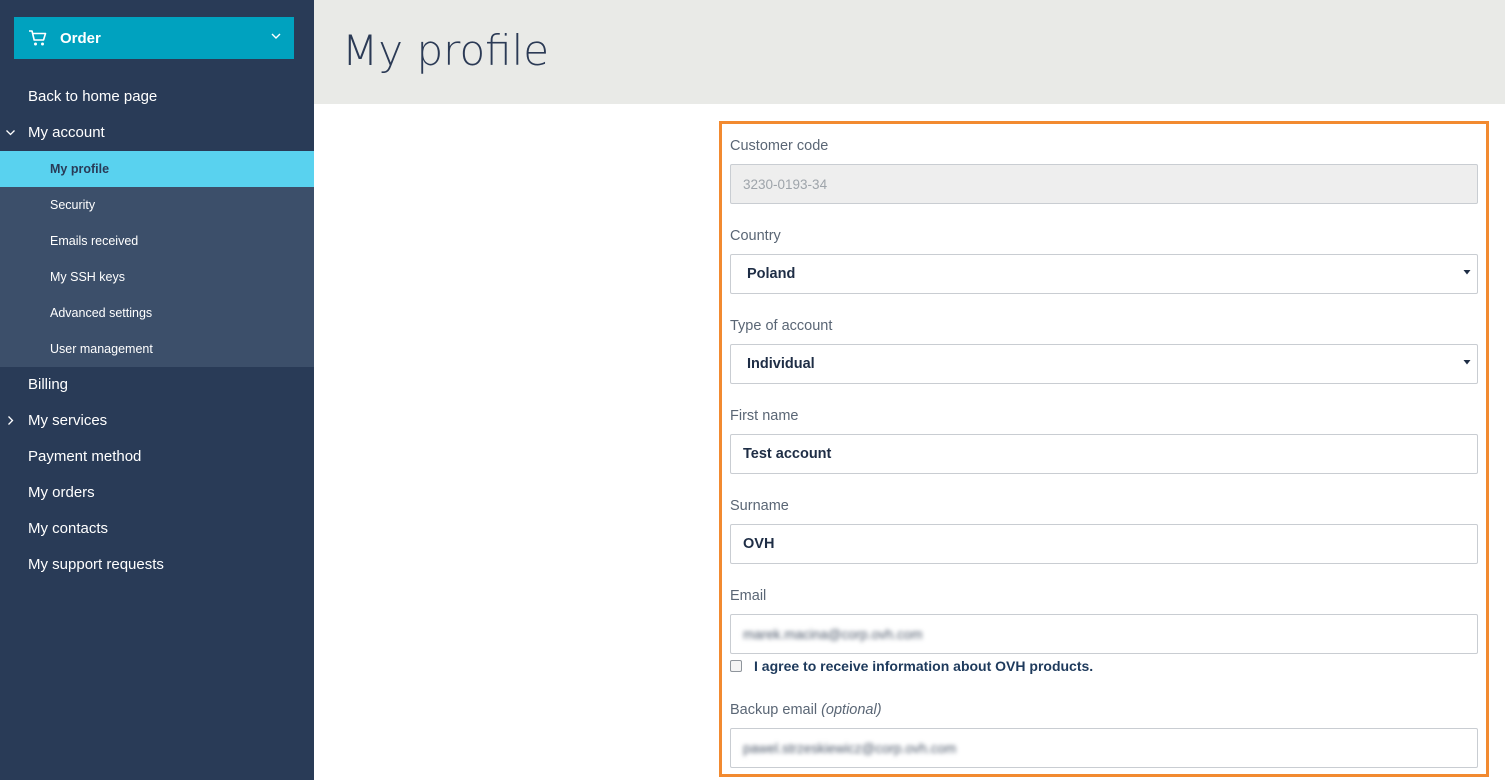 The height and width of the screenshot is (780, 1505). Describe the element at coordinates (759, 506) in the screenshot. I see `surname-label: Surname` at that location.